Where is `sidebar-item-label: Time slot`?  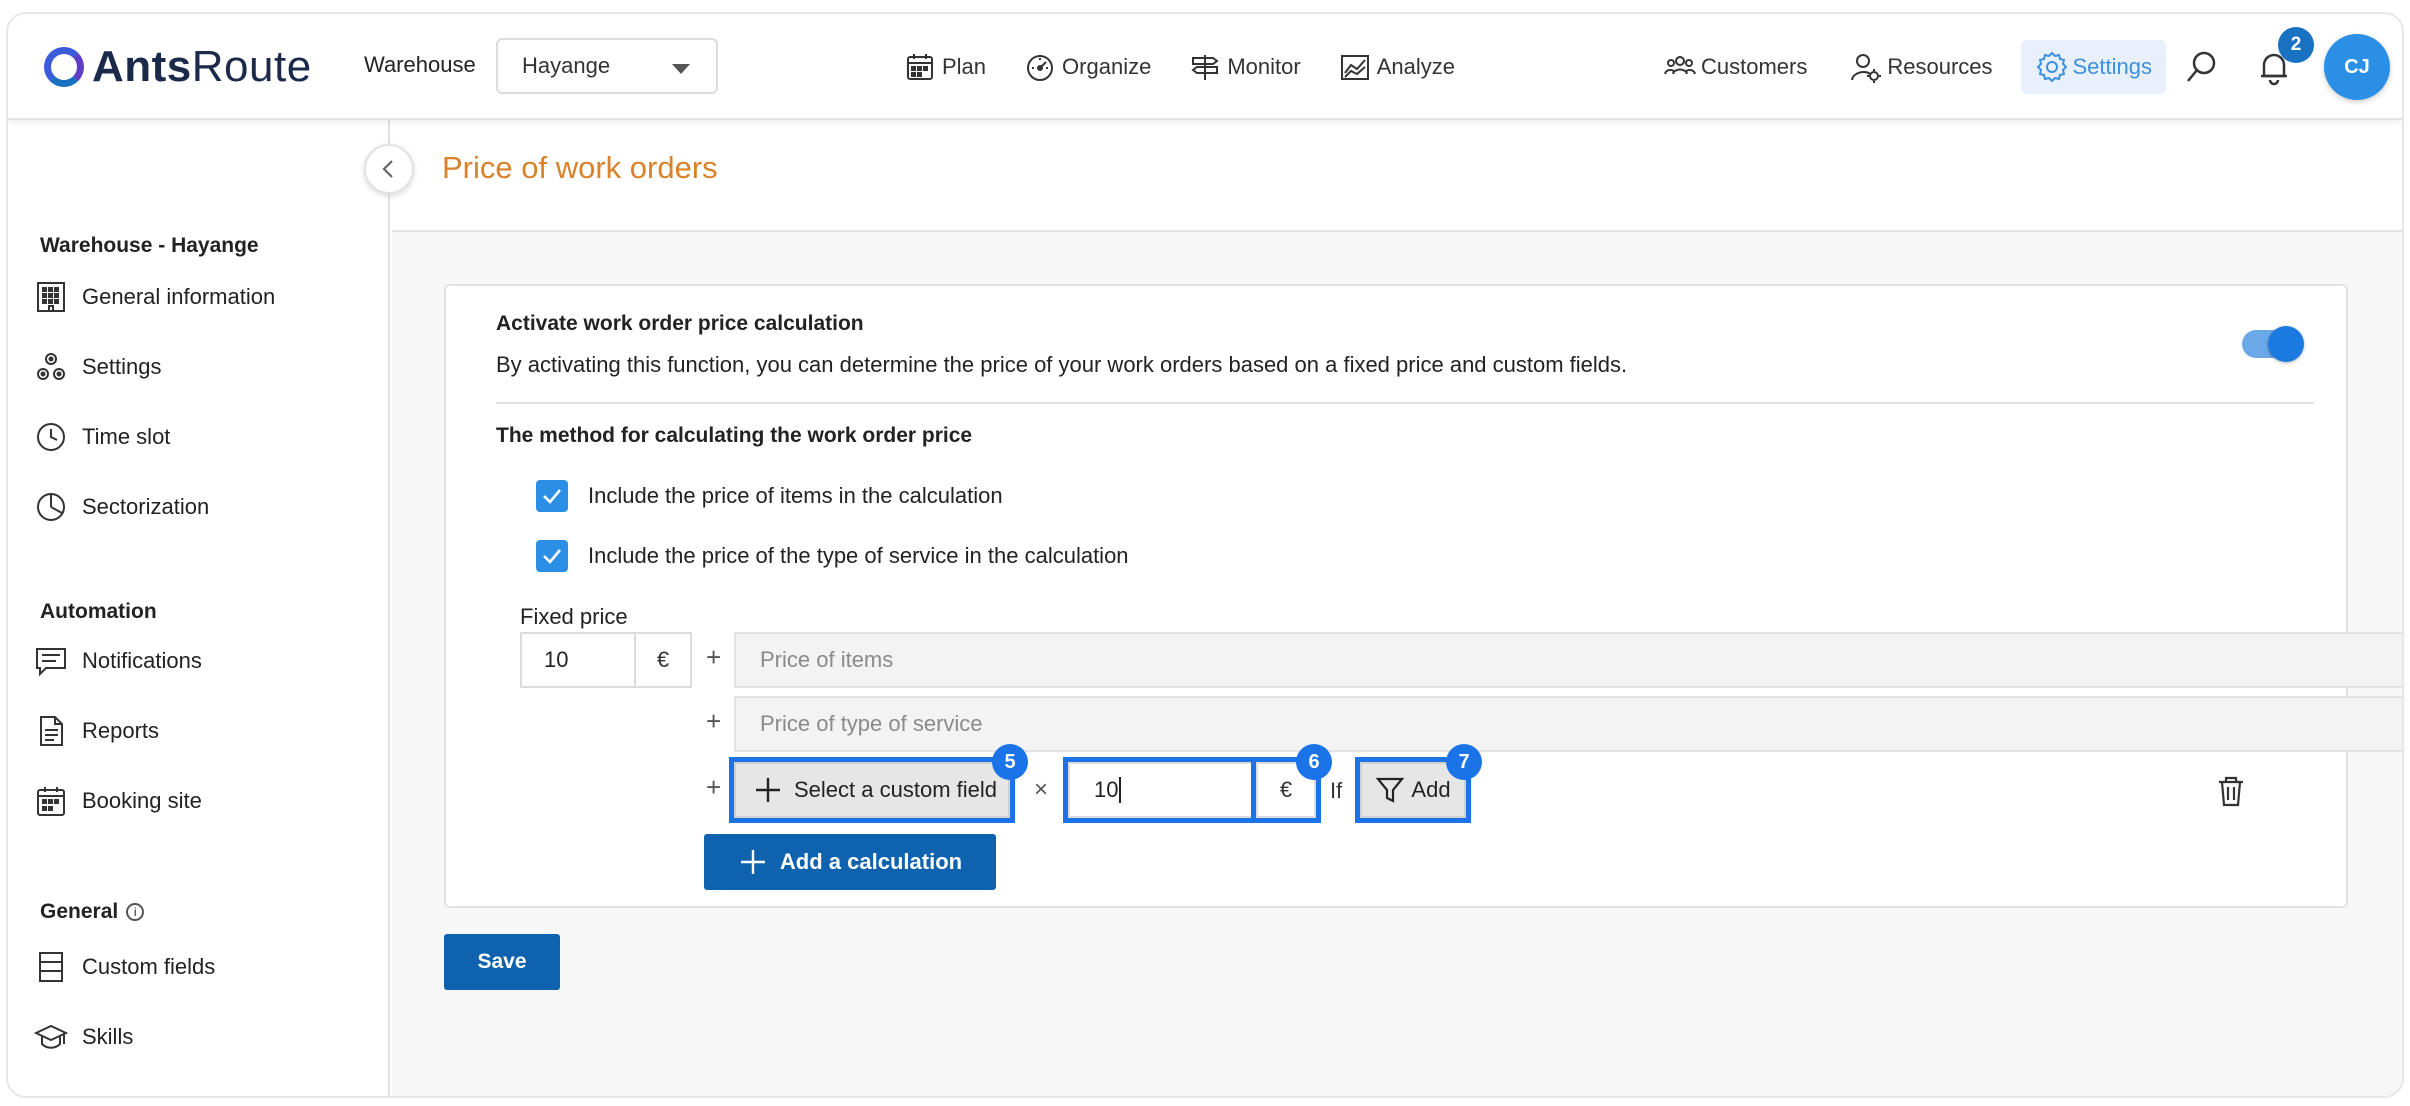
sidebar-item-label: Time slot is located at coordinates (126, 436).